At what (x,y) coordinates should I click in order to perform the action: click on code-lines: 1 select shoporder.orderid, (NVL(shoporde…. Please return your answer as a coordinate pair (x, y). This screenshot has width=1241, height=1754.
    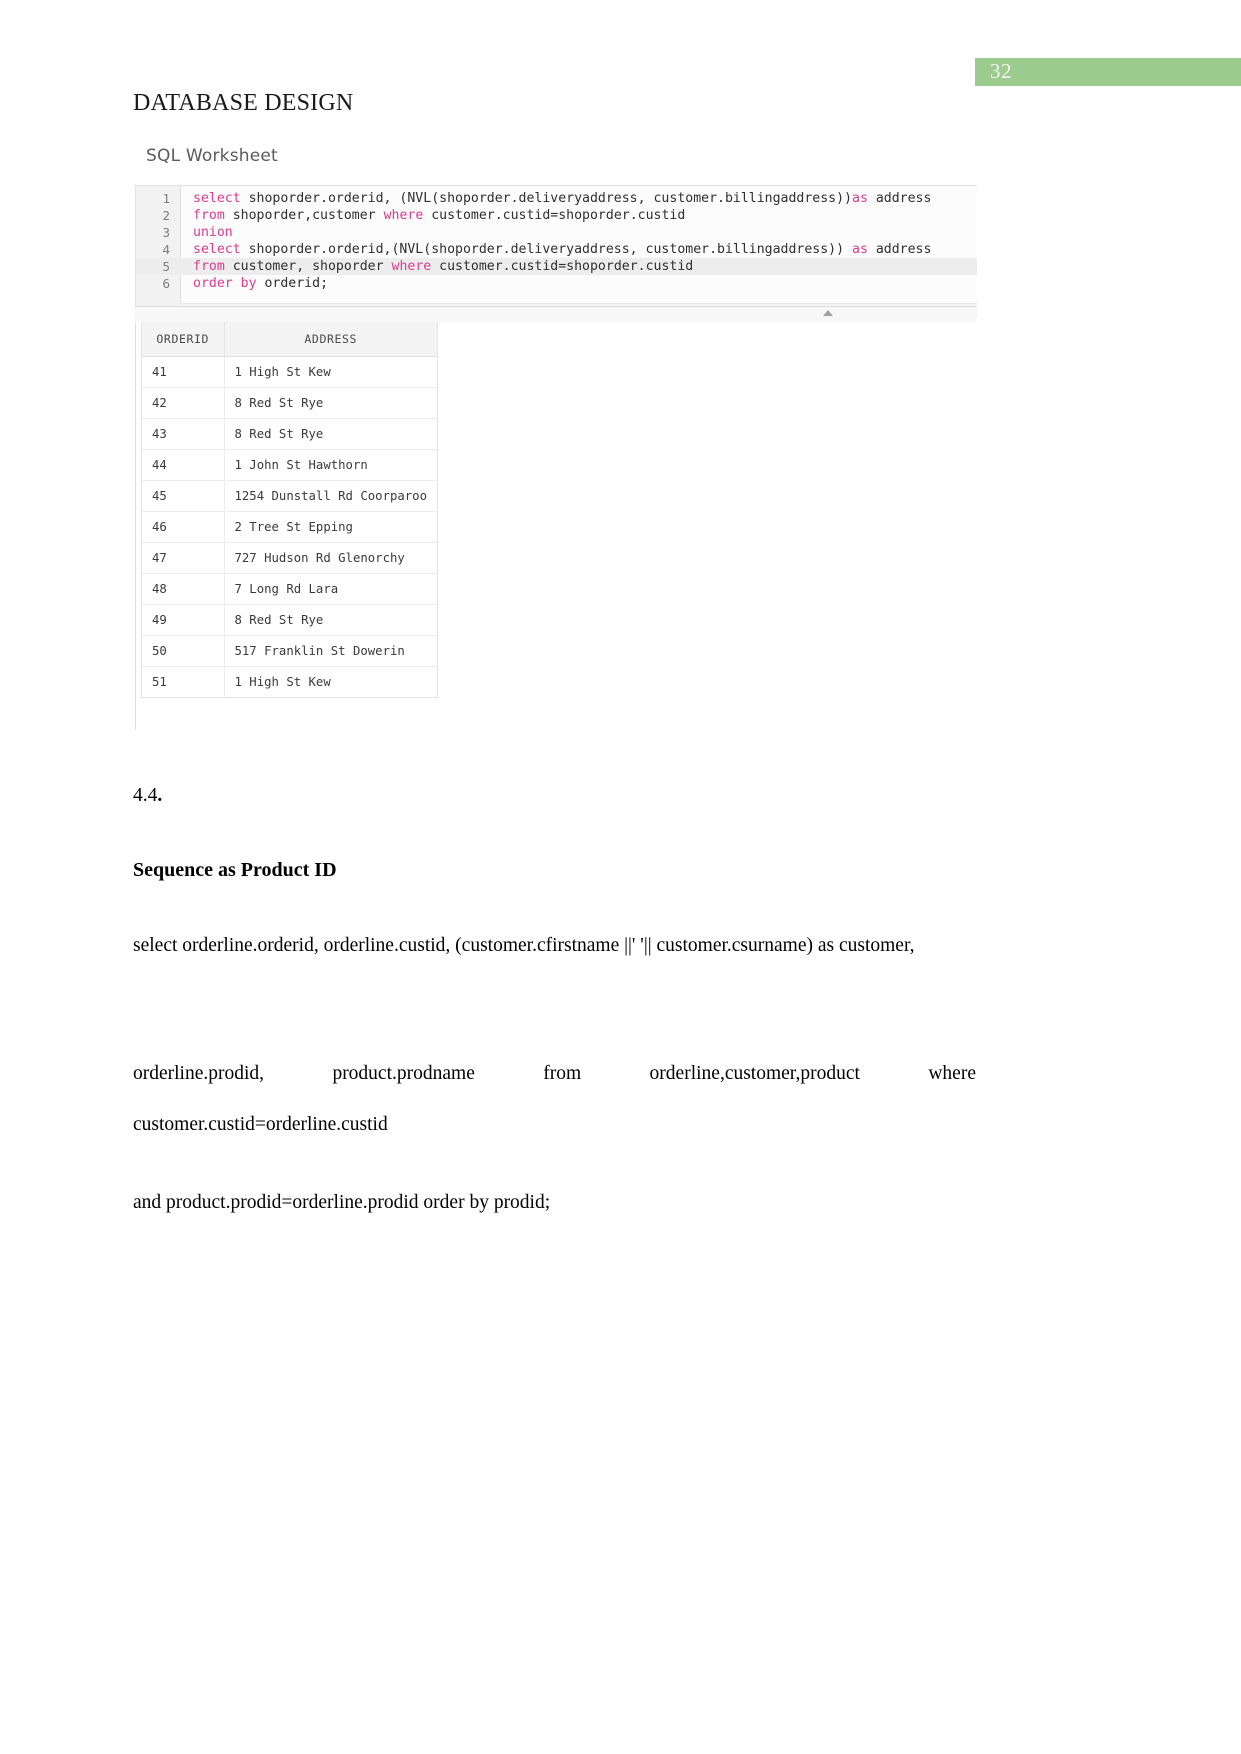
    Looking at the image, I should click on (556, 241).